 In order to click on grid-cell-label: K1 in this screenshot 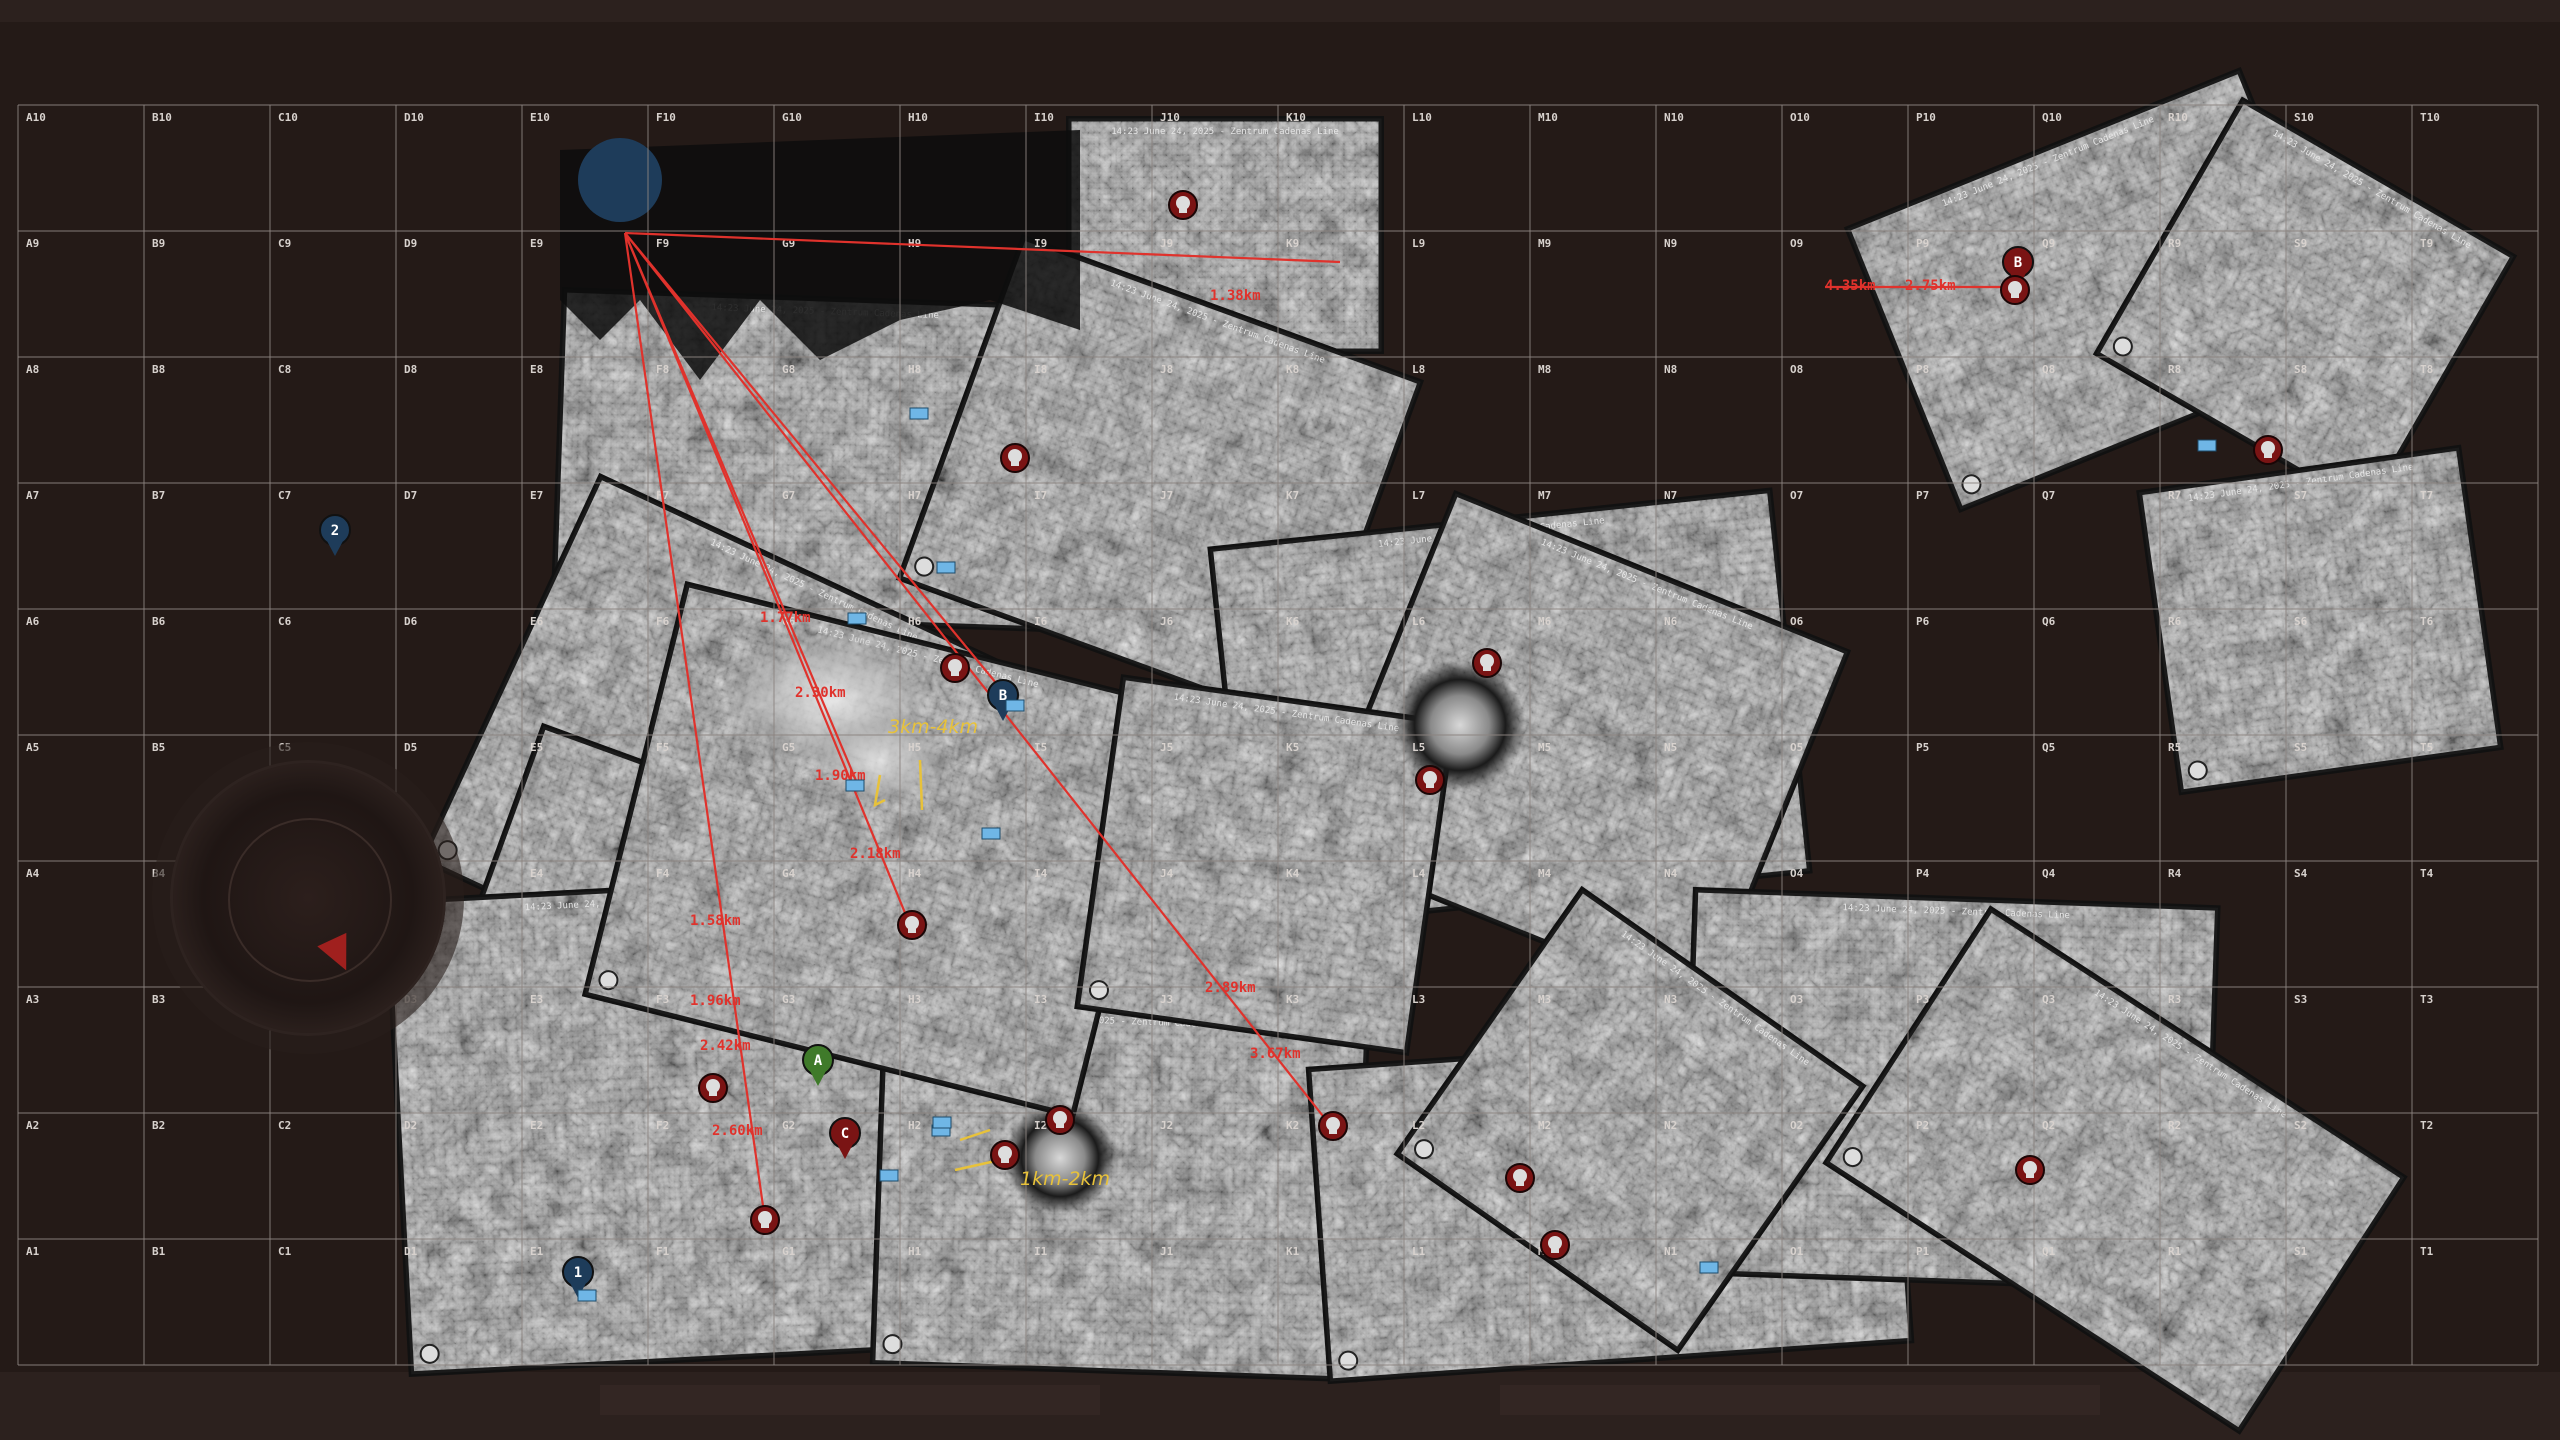, I will do `click(1293, 1251)`.